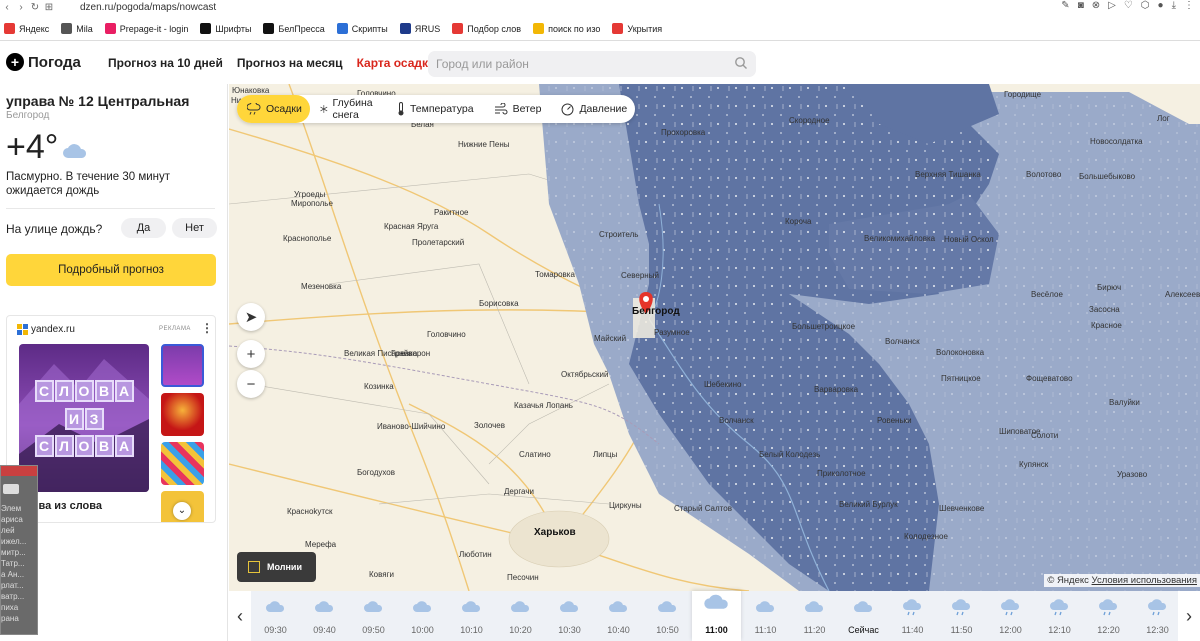 The width and height of the screenshot is (1200, 641). What do you see at coordinates (310, 511) in the screenshot?
I see `map-place-label: Красноkутск` at bounding box center [310, 511].